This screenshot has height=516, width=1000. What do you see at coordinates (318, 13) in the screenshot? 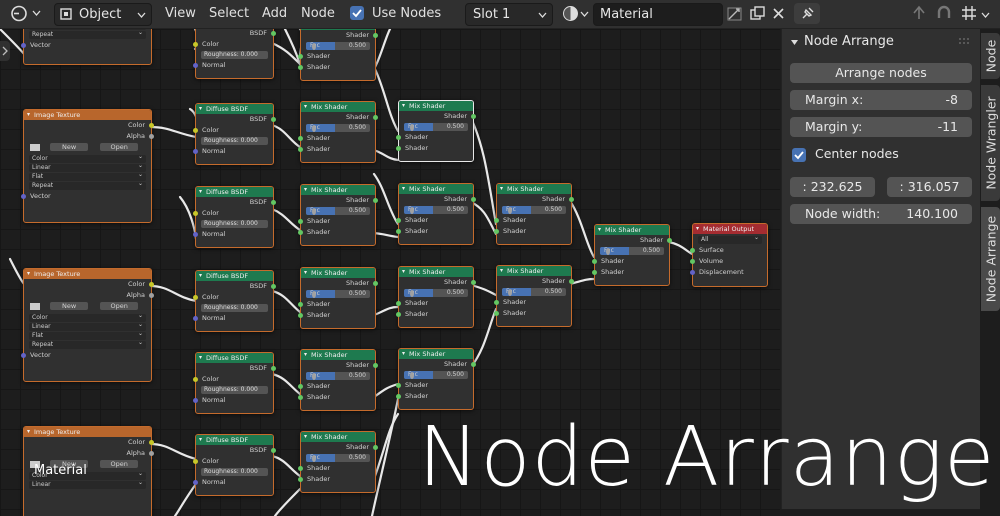
I see `menu-node: Node` at bounding box center [318, 13].